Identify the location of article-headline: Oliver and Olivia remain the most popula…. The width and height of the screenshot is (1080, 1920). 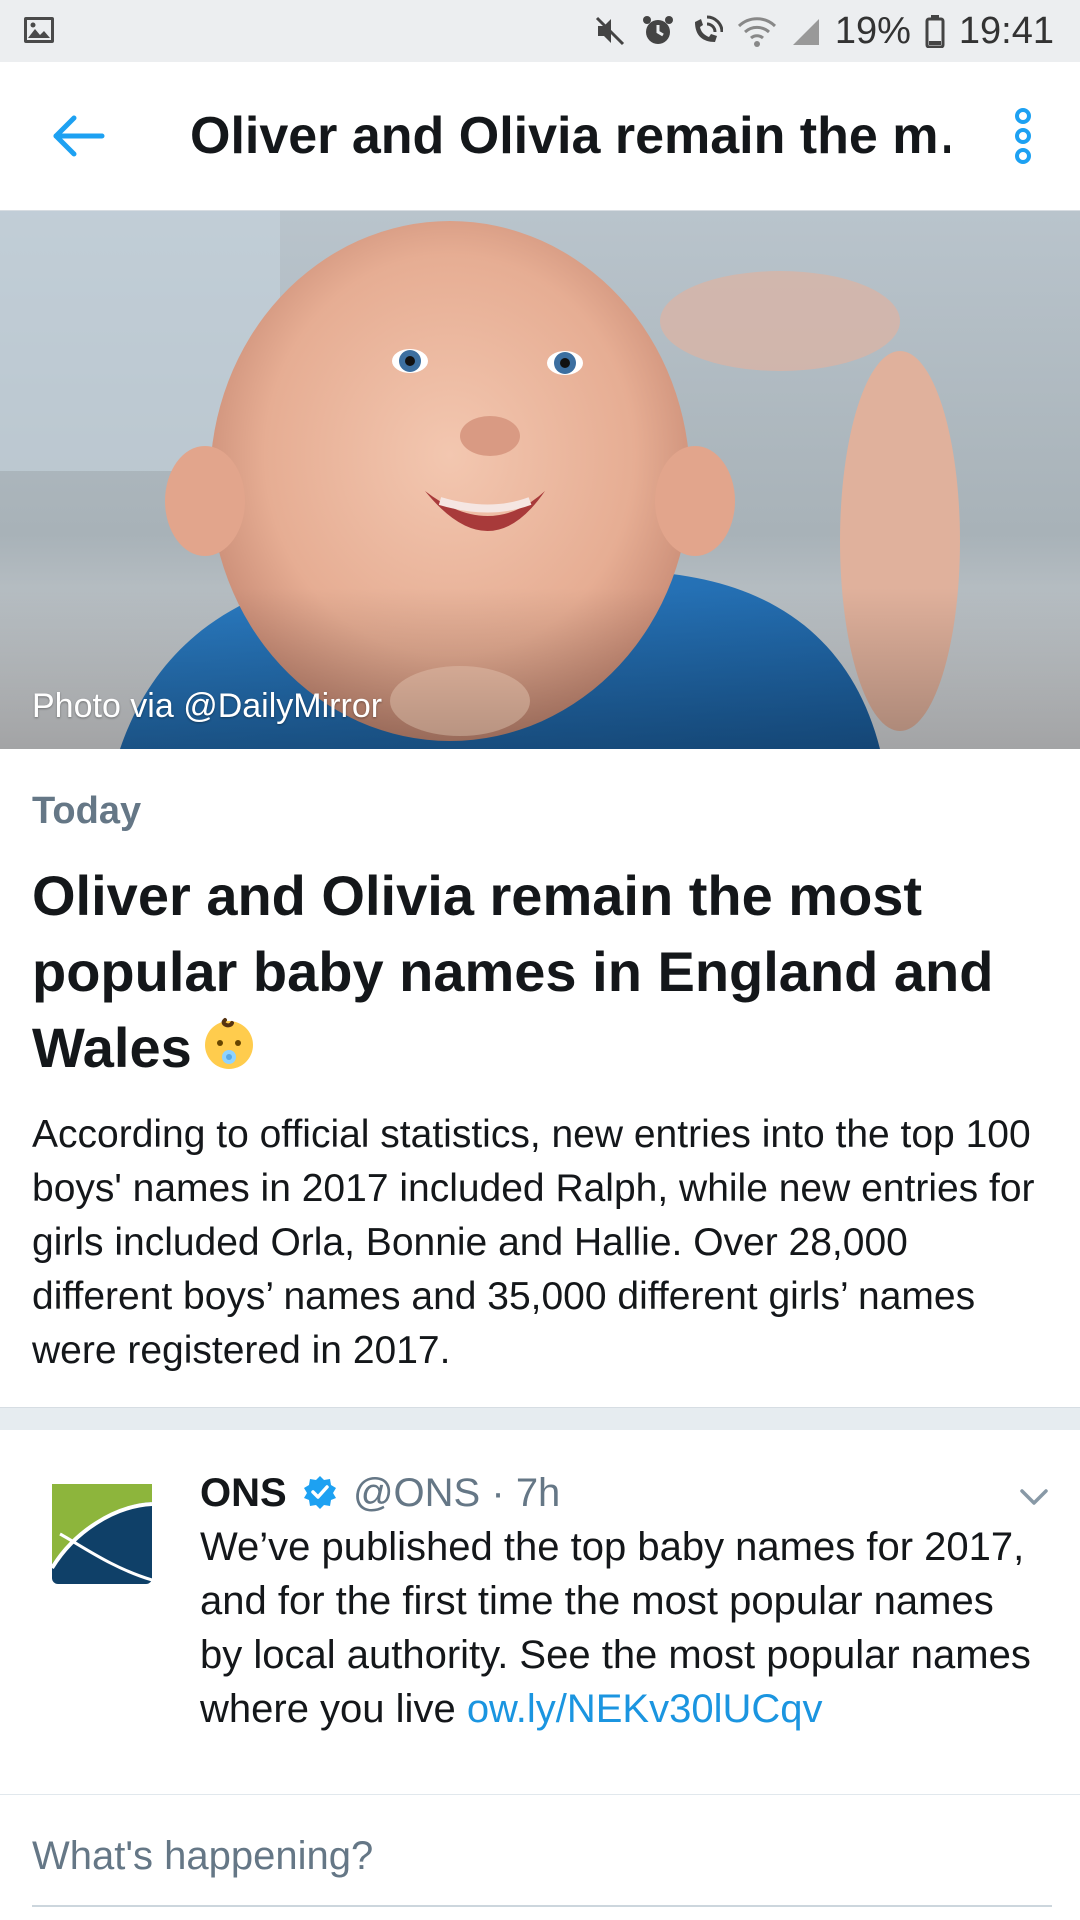
(532, 974).